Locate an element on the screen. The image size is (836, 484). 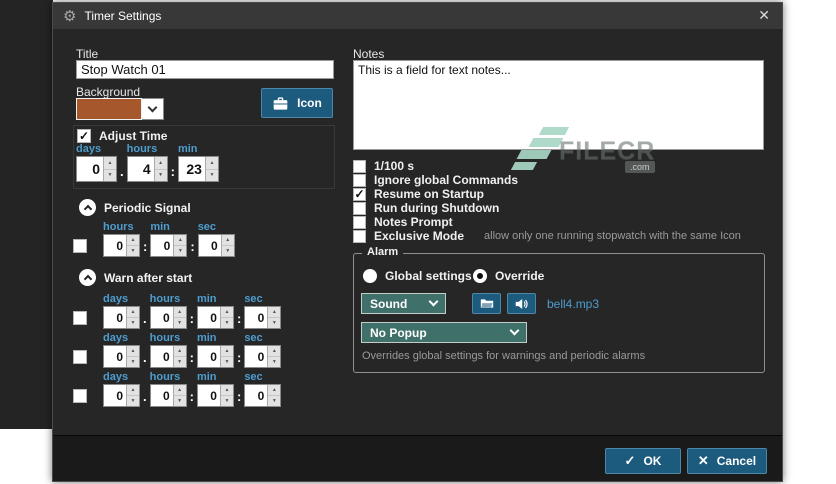
override-radio-row: Override is located at coordinates (508, 276).